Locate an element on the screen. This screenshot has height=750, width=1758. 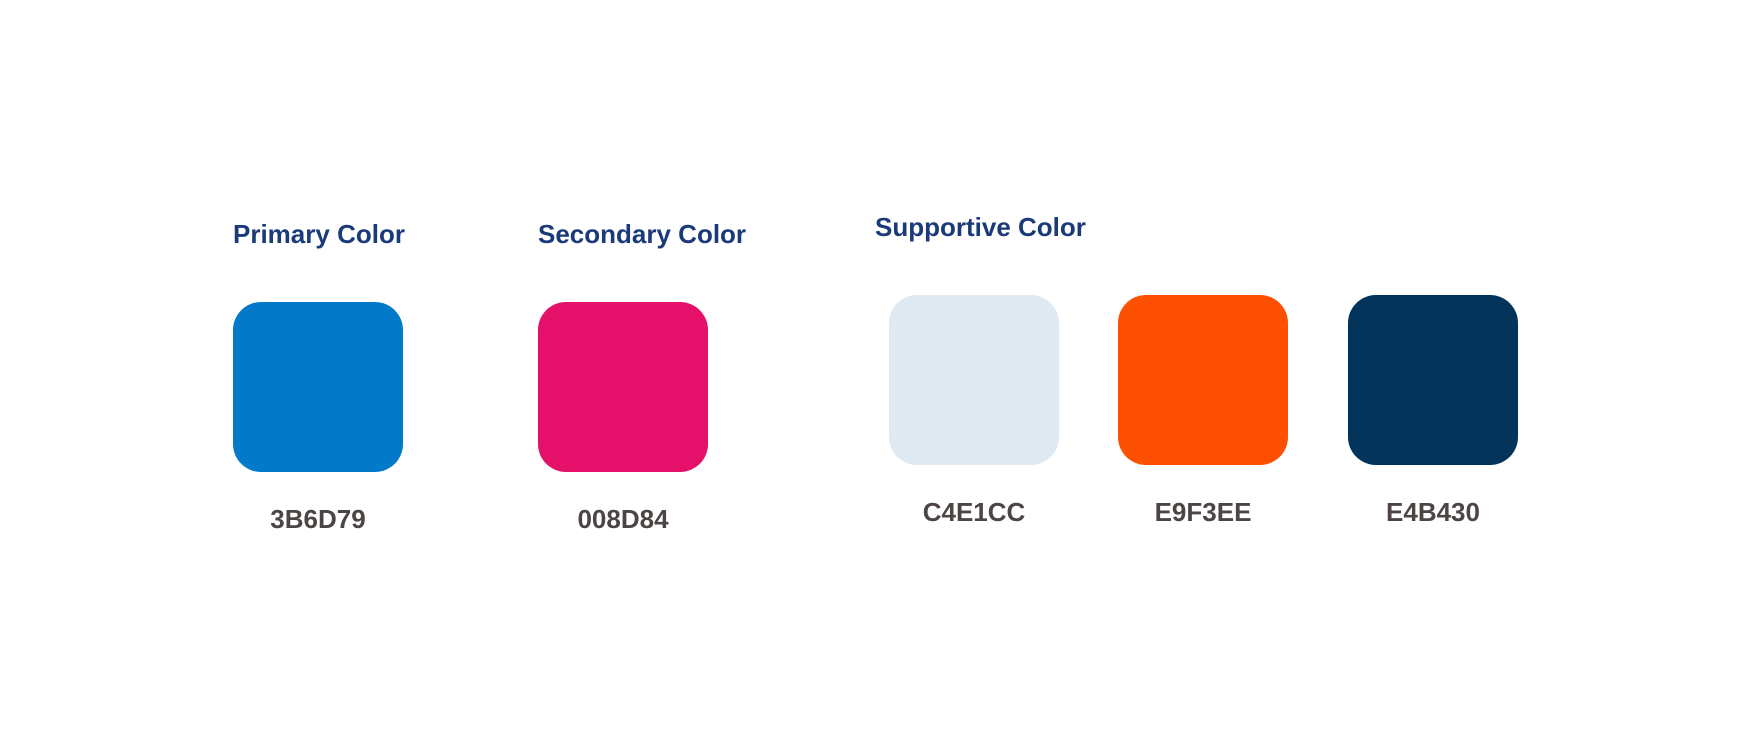
supportive-color-code-3: E4B430 is located at coordinates (1433, 512).